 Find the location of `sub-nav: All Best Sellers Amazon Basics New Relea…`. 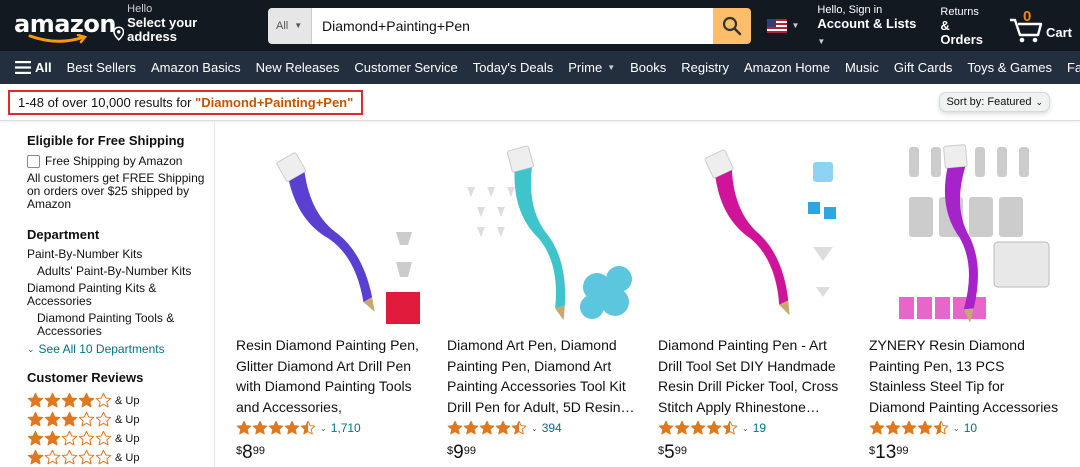

sub-nav: All Best Sellers Amazon Basics New Relea… is located at coordinates (540, 67).